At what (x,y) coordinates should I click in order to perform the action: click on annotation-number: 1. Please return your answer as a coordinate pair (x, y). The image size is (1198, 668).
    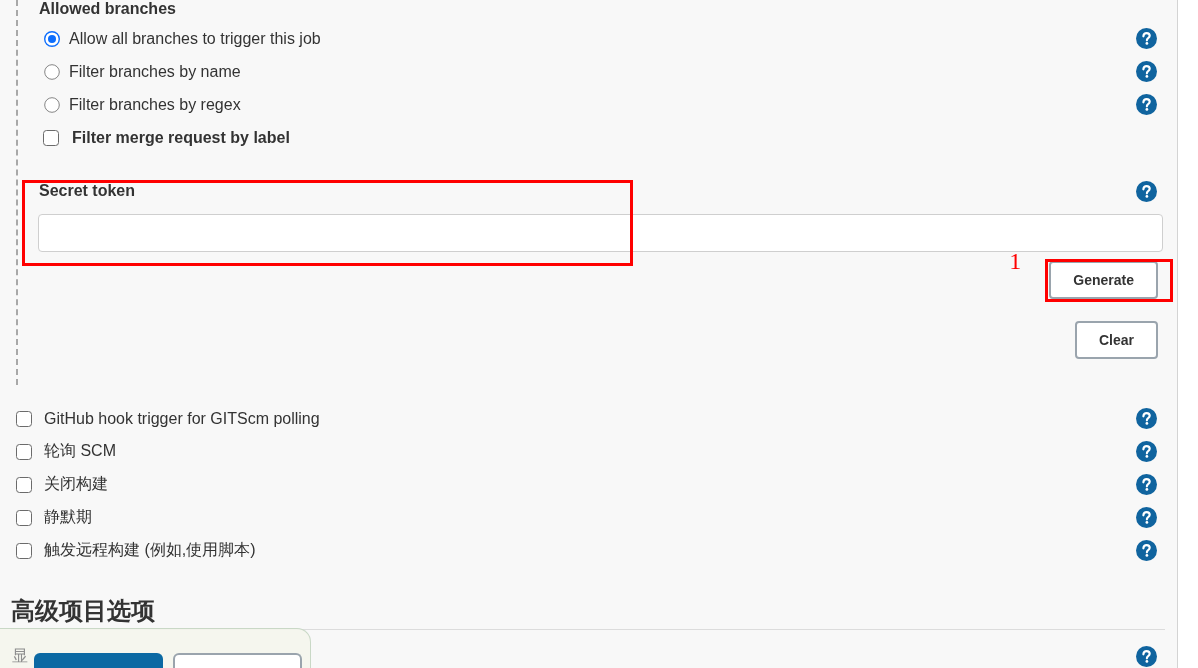
    Looking at the image, I should click on (1015, 261).